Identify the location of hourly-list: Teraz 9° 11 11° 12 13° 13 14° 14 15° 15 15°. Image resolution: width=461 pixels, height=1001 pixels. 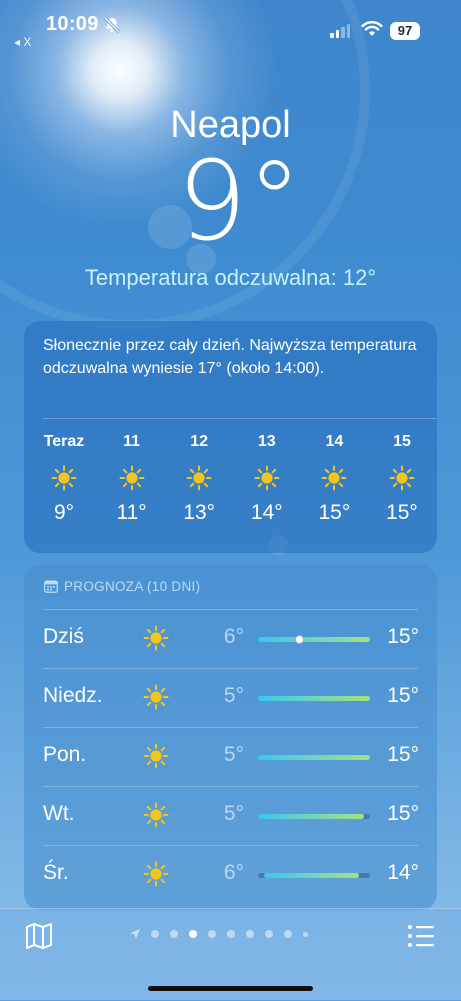
(233, 479).